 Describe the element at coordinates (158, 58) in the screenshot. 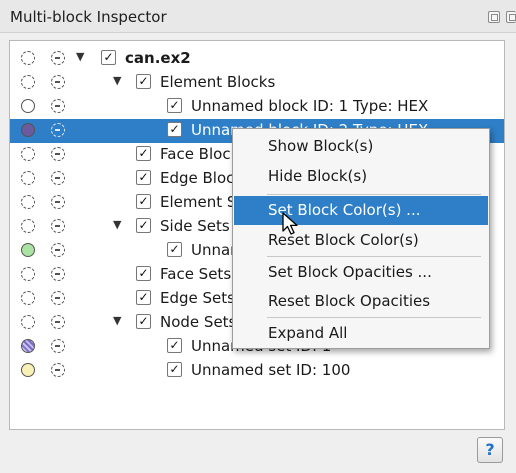

I see `tree-row-label: can.ex2` at that location.